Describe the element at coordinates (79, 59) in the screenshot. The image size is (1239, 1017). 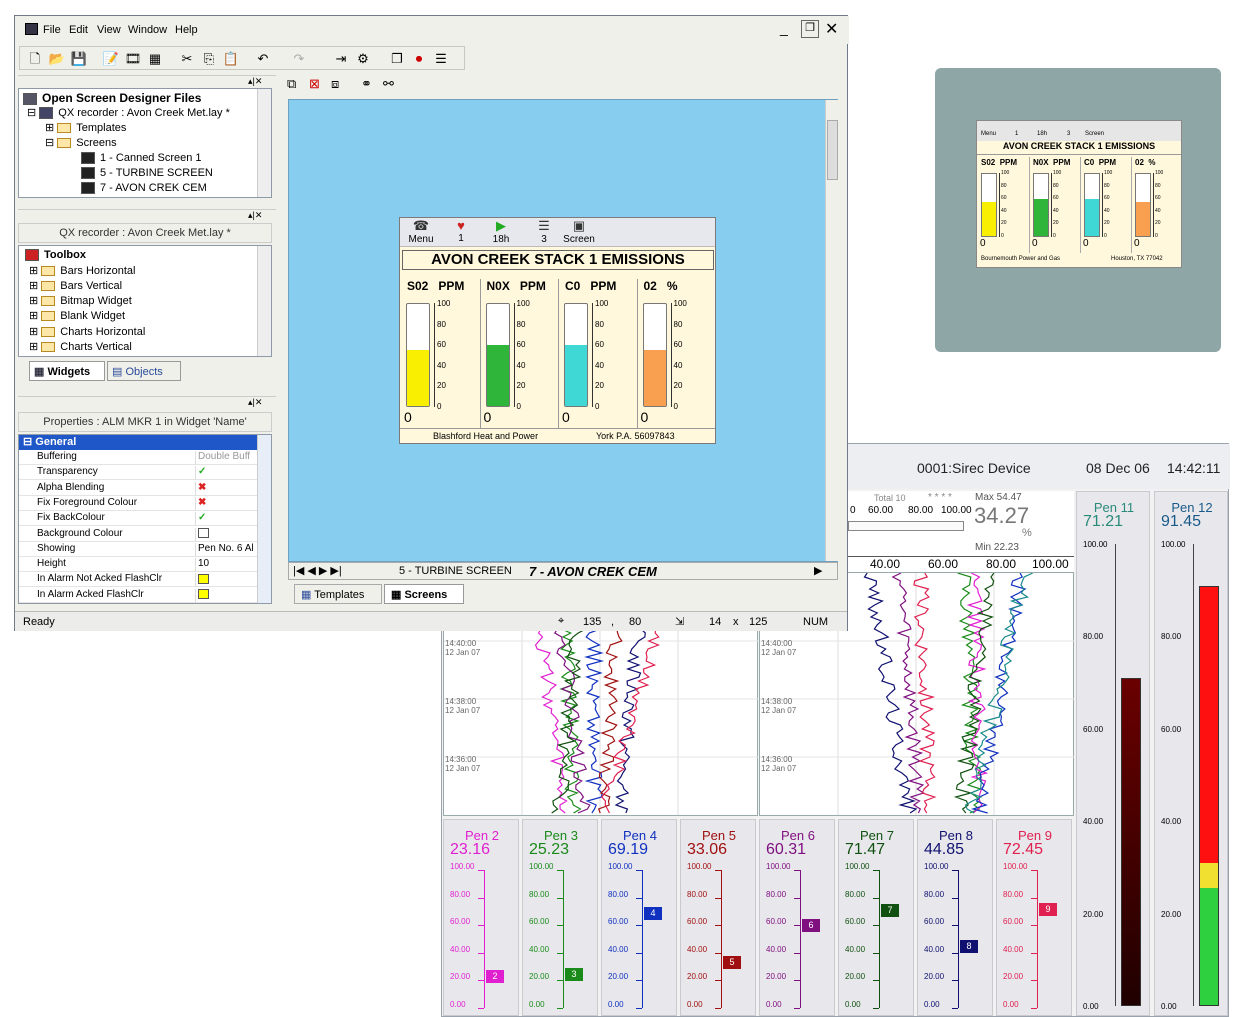
I see `save-icon: 💾` at that location.